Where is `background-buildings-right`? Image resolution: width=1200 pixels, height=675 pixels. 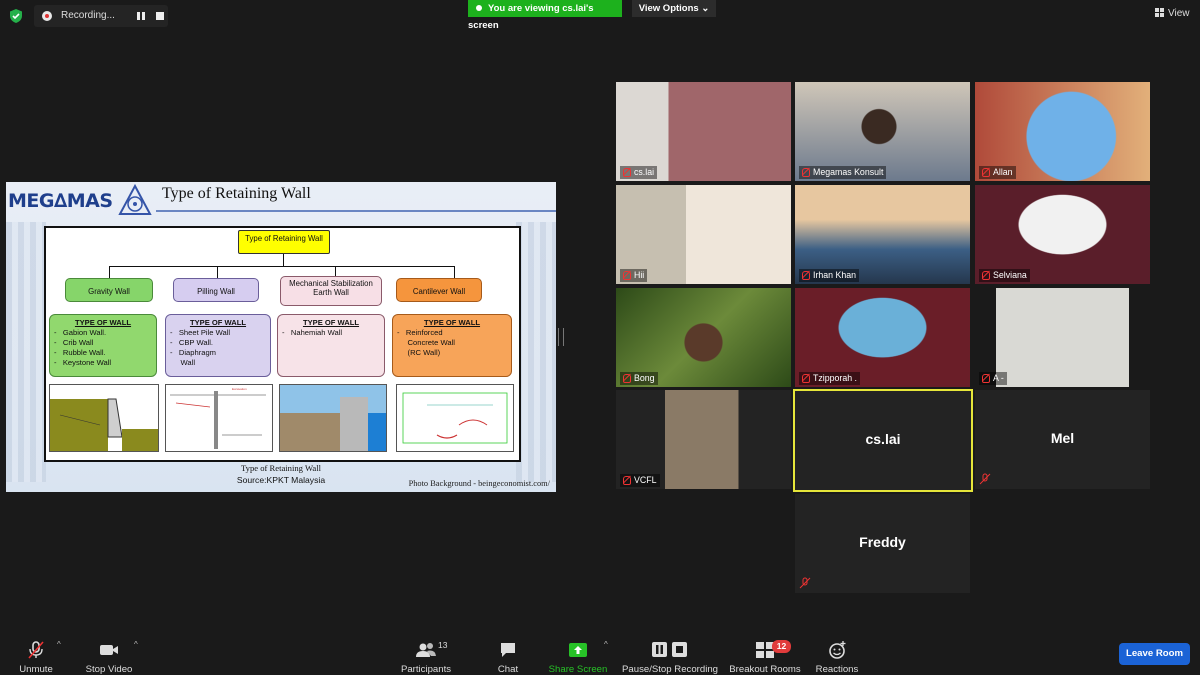 background-buildings-right is located at coordinates (536, 352).